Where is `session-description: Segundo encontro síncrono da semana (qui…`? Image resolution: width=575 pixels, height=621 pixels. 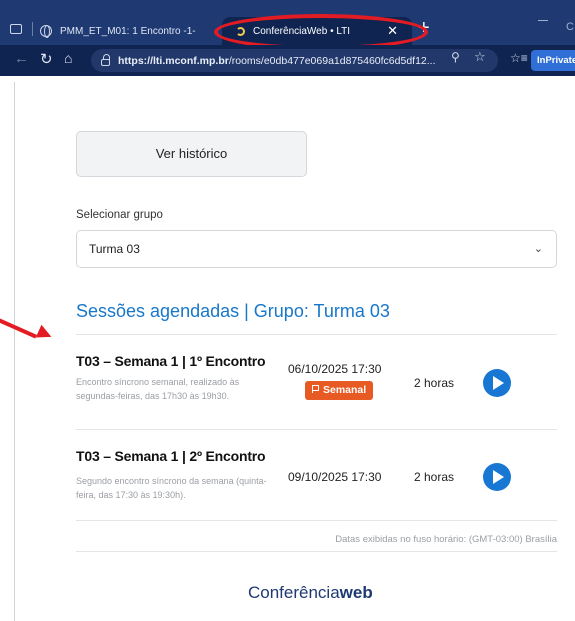 session-description: Segundo encontro síncrono da semana (qui… is located at coordinates (171, 488).